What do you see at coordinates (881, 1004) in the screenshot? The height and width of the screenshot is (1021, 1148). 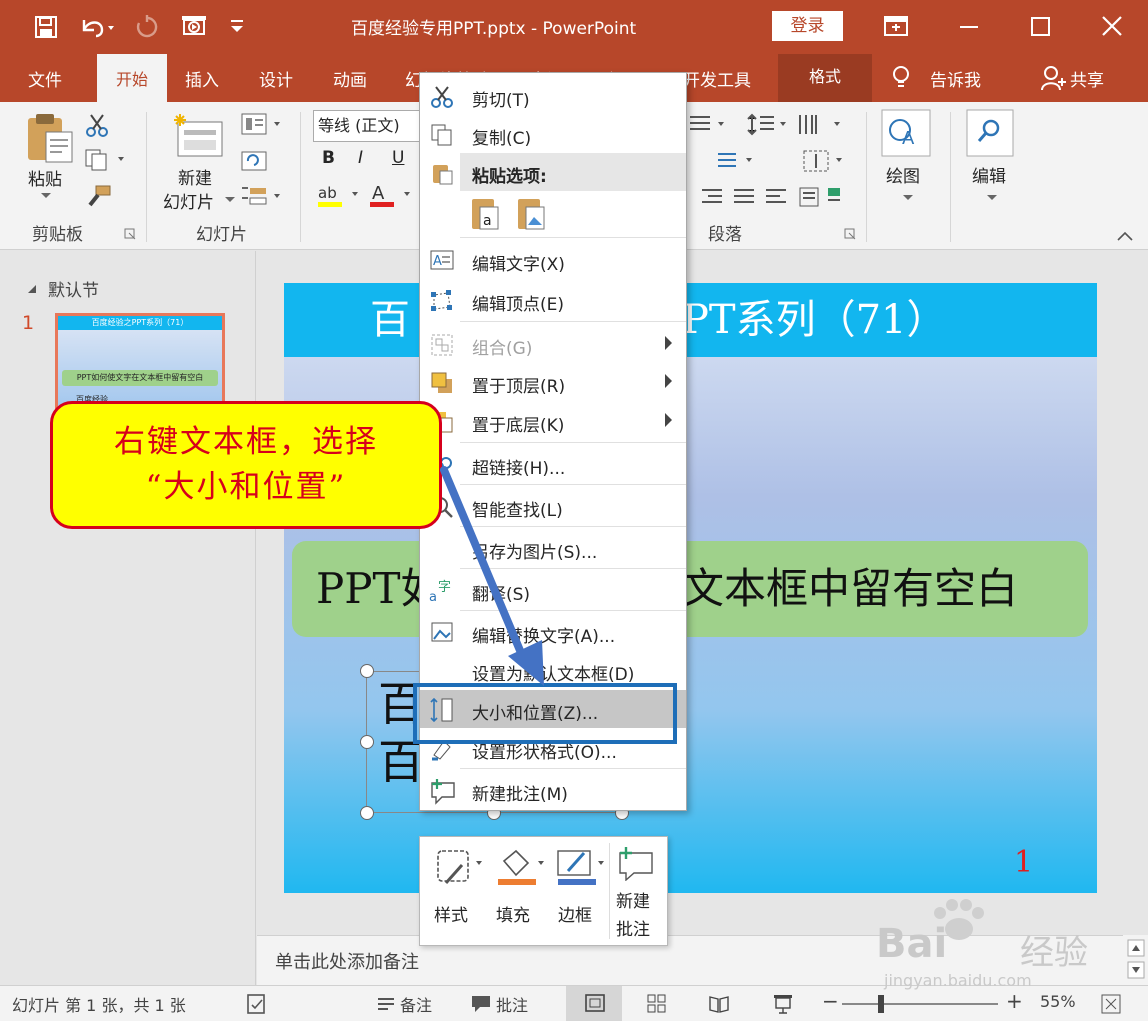 I see `zoom-slider-thumb` at bounding box center [881, 1004].